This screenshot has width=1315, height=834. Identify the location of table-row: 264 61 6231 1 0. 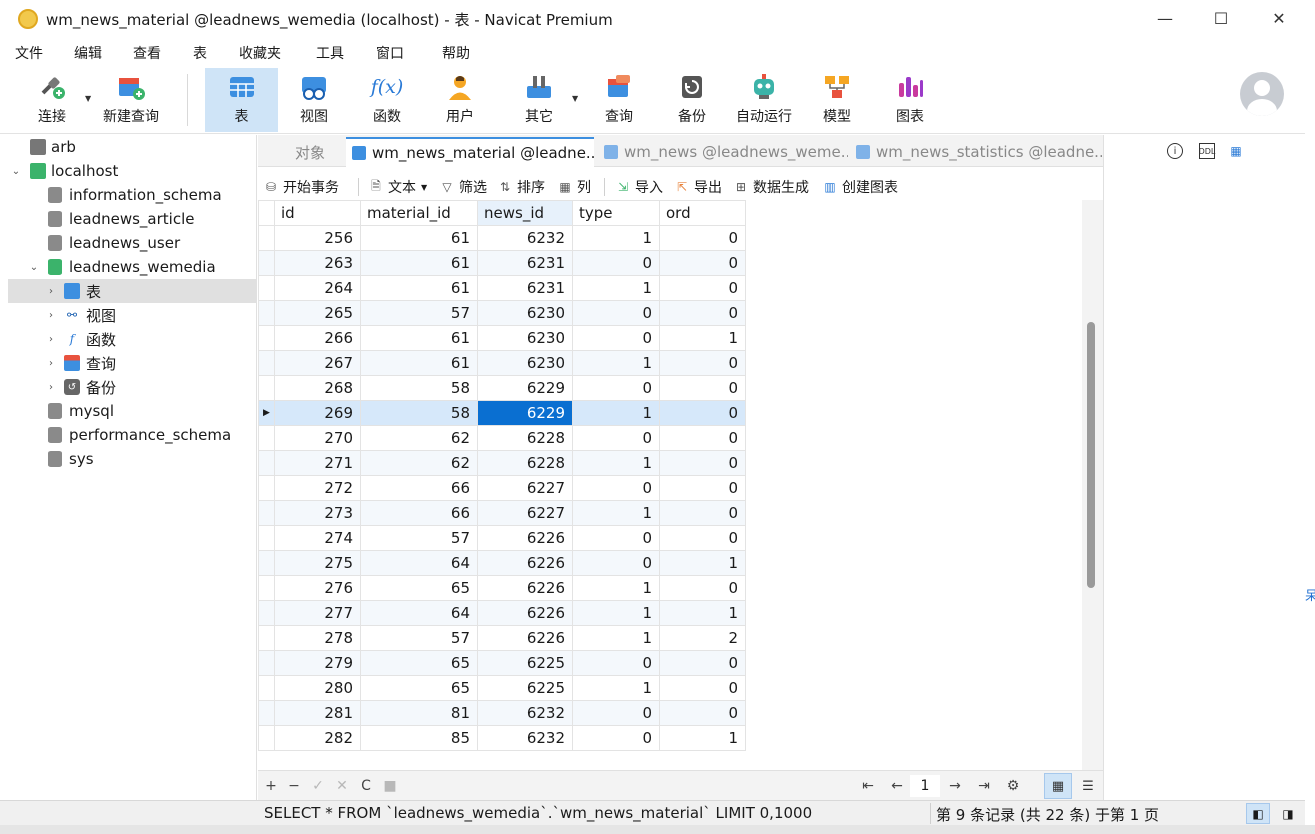
(502, 288).